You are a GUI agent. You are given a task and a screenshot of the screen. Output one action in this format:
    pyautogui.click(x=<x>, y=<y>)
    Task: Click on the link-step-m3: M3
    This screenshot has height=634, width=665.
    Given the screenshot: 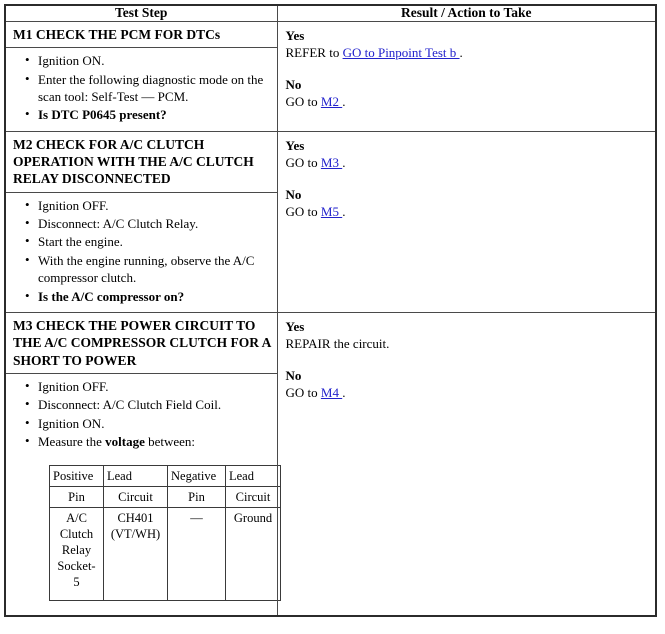 What is the action you would take?
    pyautogui.click(x=331, y=162)
    